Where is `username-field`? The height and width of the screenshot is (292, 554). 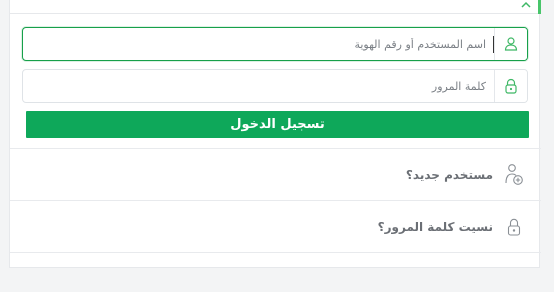 username-field is located at coordinates (275, 44).